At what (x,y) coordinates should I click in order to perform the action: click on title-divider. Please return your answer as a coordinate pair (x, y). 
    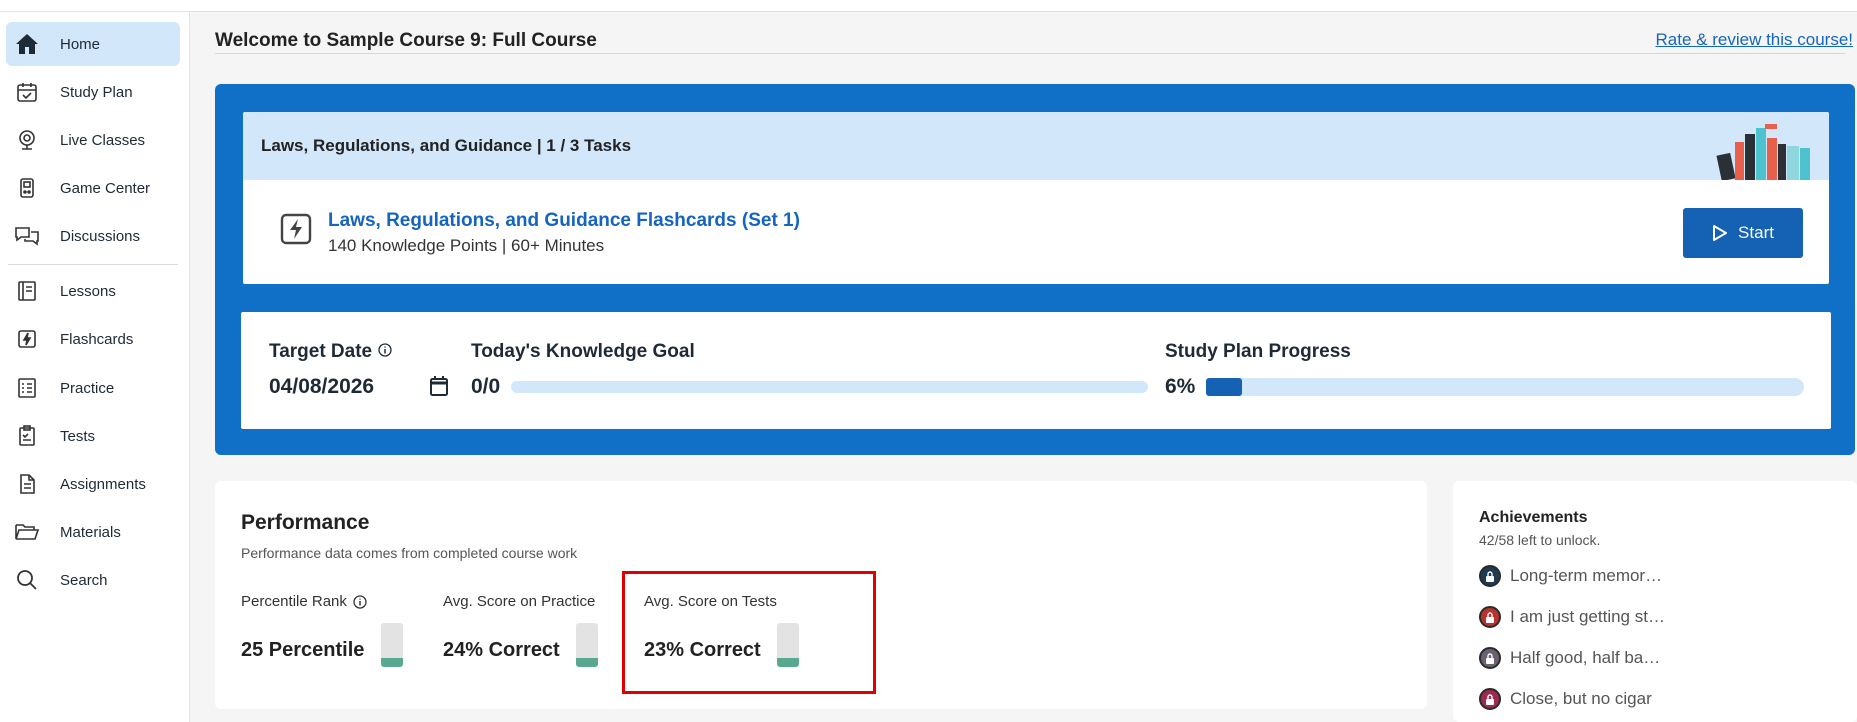
    Looking at the image, I should click on (1030, 53).